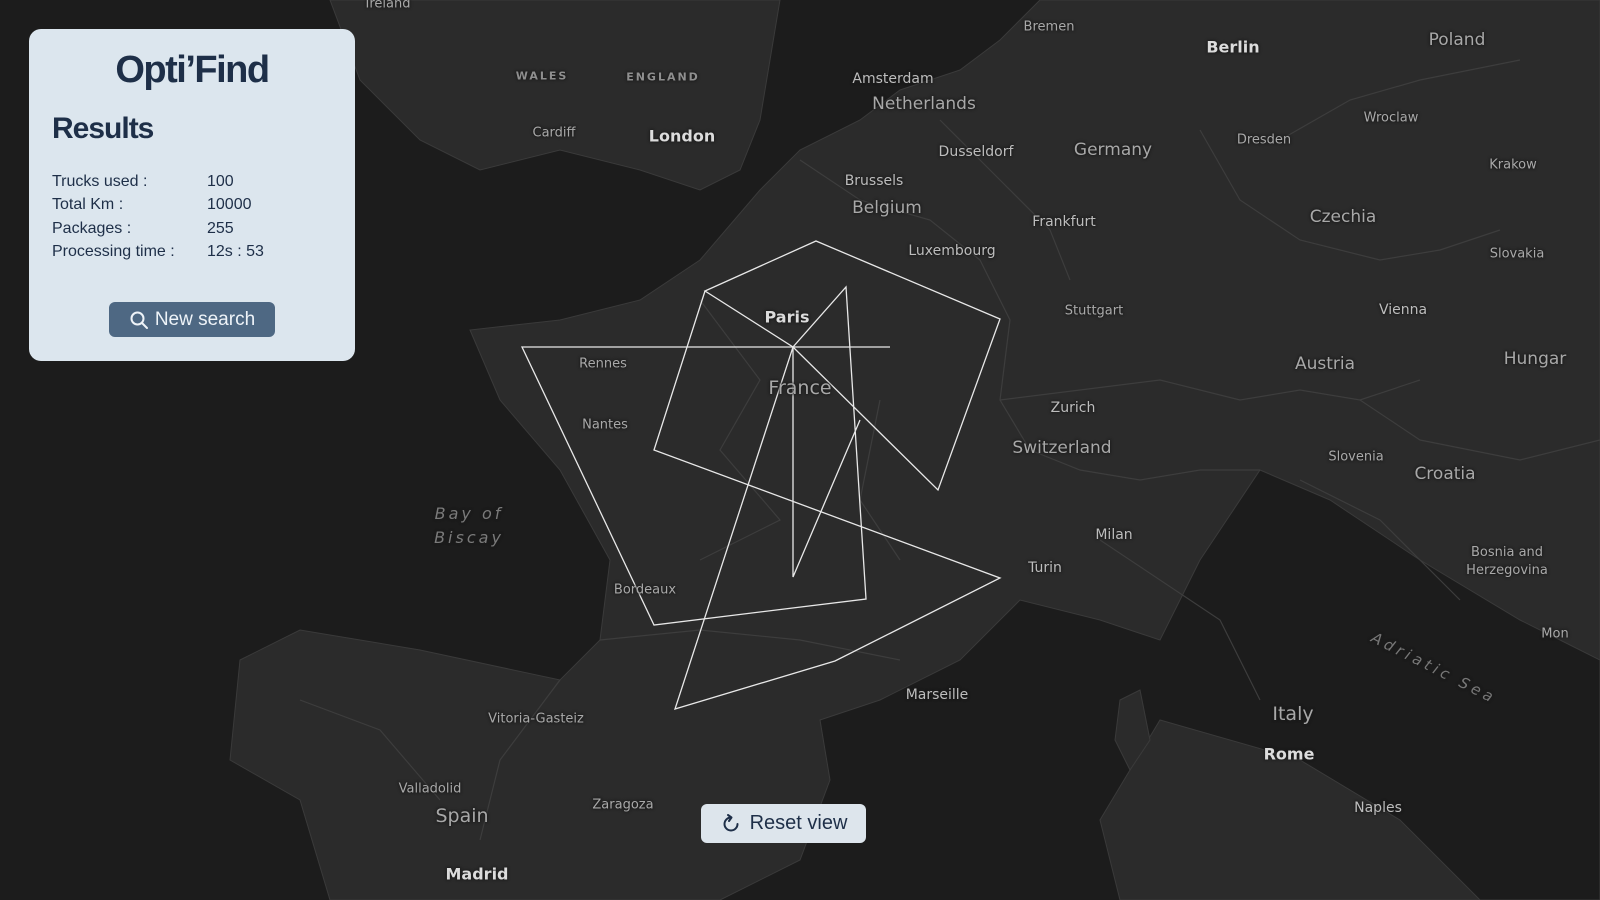 The width and height of the screenshot is (1600, 900). What do you see at coordinates (192, 229) in the screenshot?
I see `stat-row-packages: Packages : 255` at bounding box center [192, 229].